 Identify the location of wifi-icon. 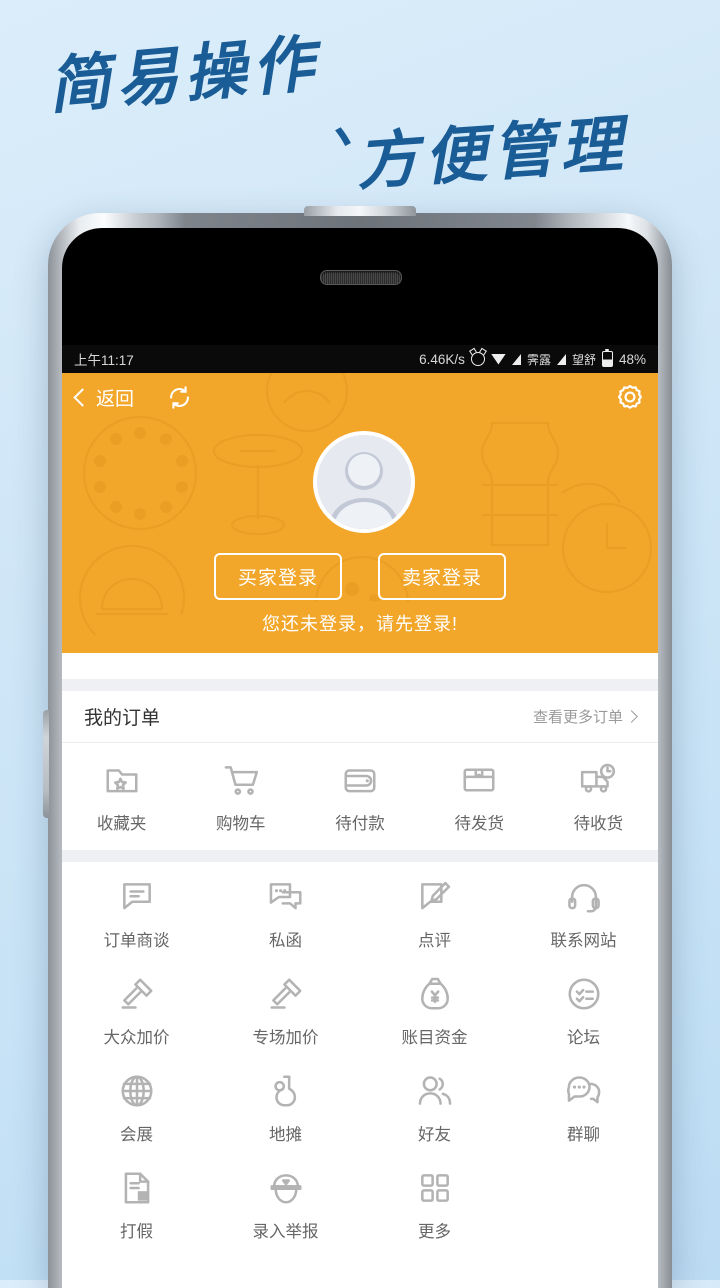
(498, 359).